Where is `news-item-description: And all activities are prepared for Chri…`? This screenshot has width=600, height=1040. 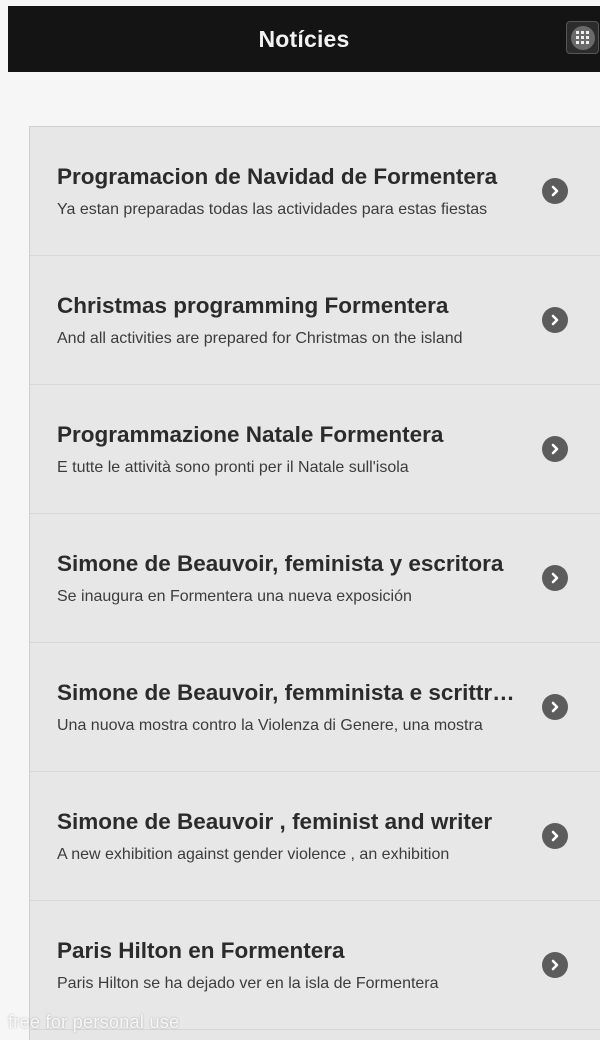
news-item-description: And all activities are prepared for Chri… is located at coordinates (260, 338).